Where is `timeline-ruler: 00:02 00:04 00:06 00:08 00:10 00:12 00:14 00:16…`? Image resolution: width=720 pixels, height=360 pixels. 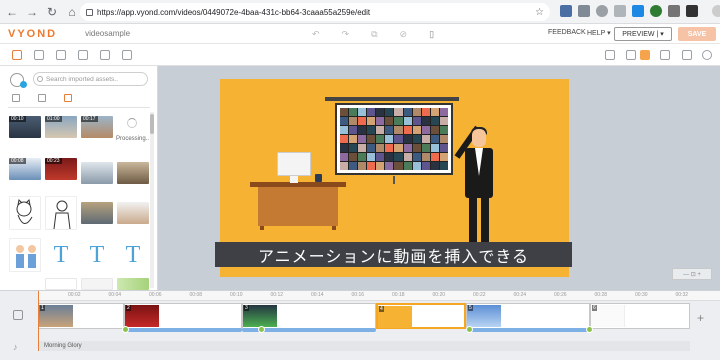
timeline-ruler: 00:02 00:04 00:06 00:08 00:10 00:12 00:14 00:16… is located at coordinates (379, 296).